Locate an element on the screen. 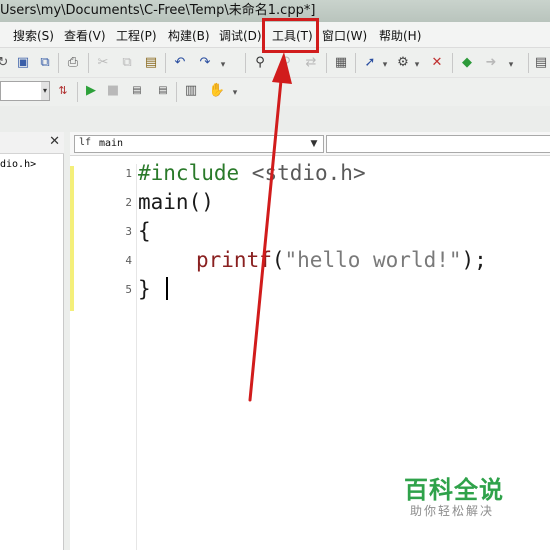 This screenshot has height=550, width=550. file-panel: ✕ dio.h> is located at coordinates (32, 341).